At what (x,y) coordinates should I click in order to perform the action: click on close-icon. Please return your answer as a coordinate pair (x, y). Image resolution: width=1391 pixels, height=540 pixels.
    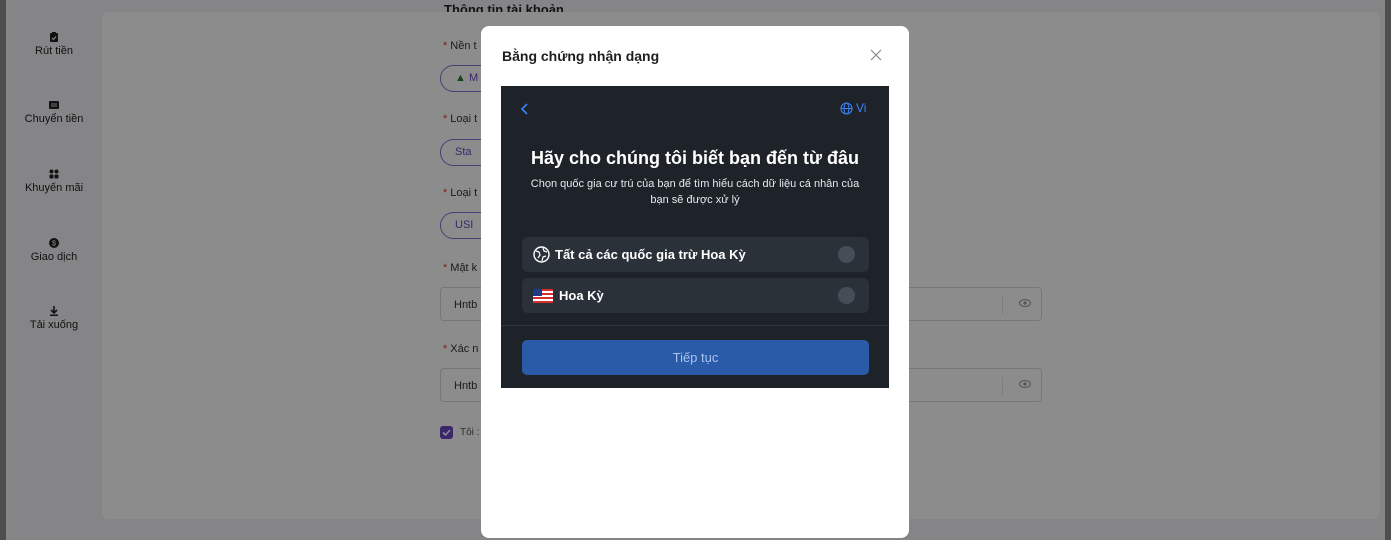
    Looking at the image, I should click on (876, 55).